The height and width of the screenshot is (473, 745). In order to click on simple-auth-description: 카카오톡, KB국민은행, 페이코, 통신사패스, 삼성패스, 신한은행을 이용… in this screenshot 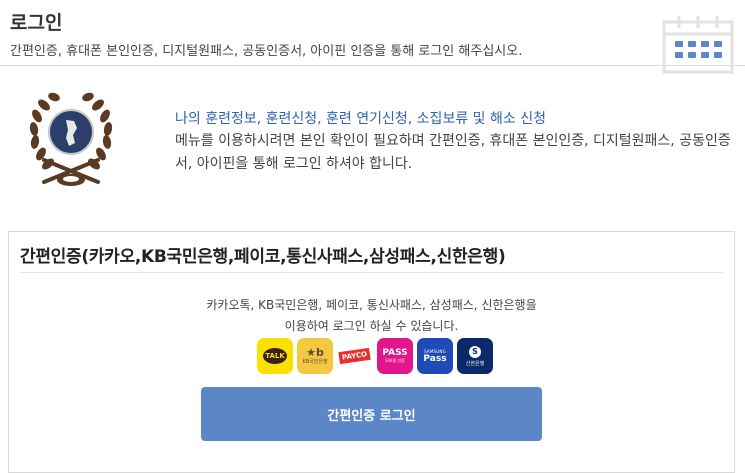, I will do `click(371, 316)`.